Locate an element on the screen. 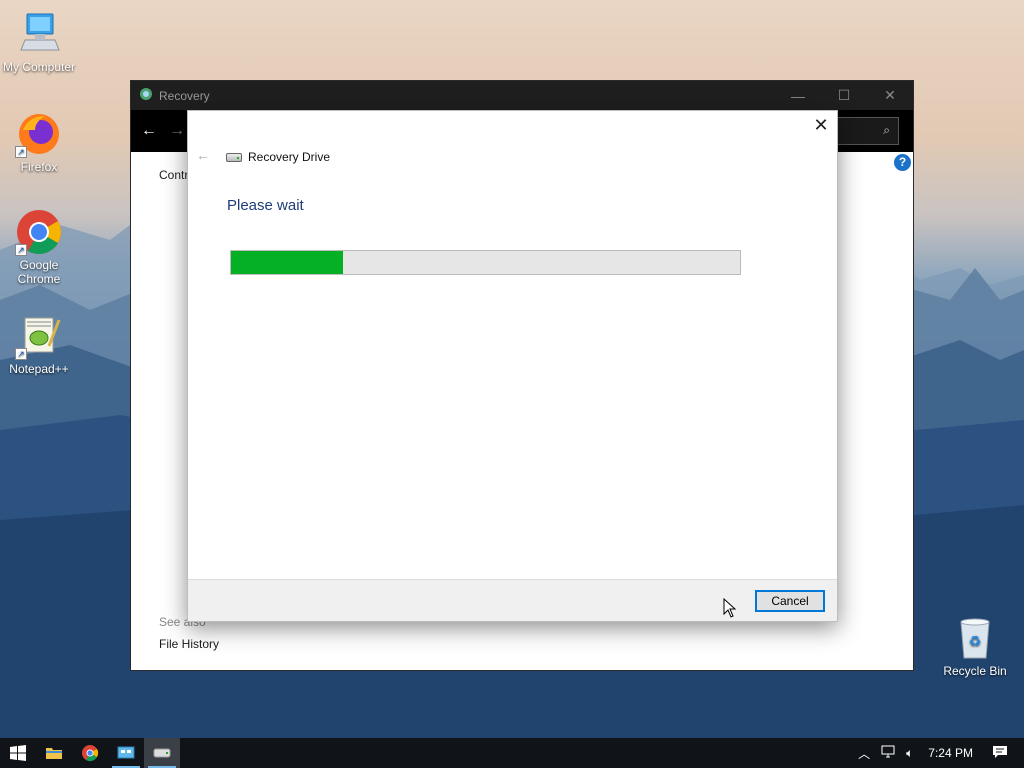 Image resolution: width=1024 pixels, height=768 pixels. mouse-cursor-icon is located at coordinates (730, 608).